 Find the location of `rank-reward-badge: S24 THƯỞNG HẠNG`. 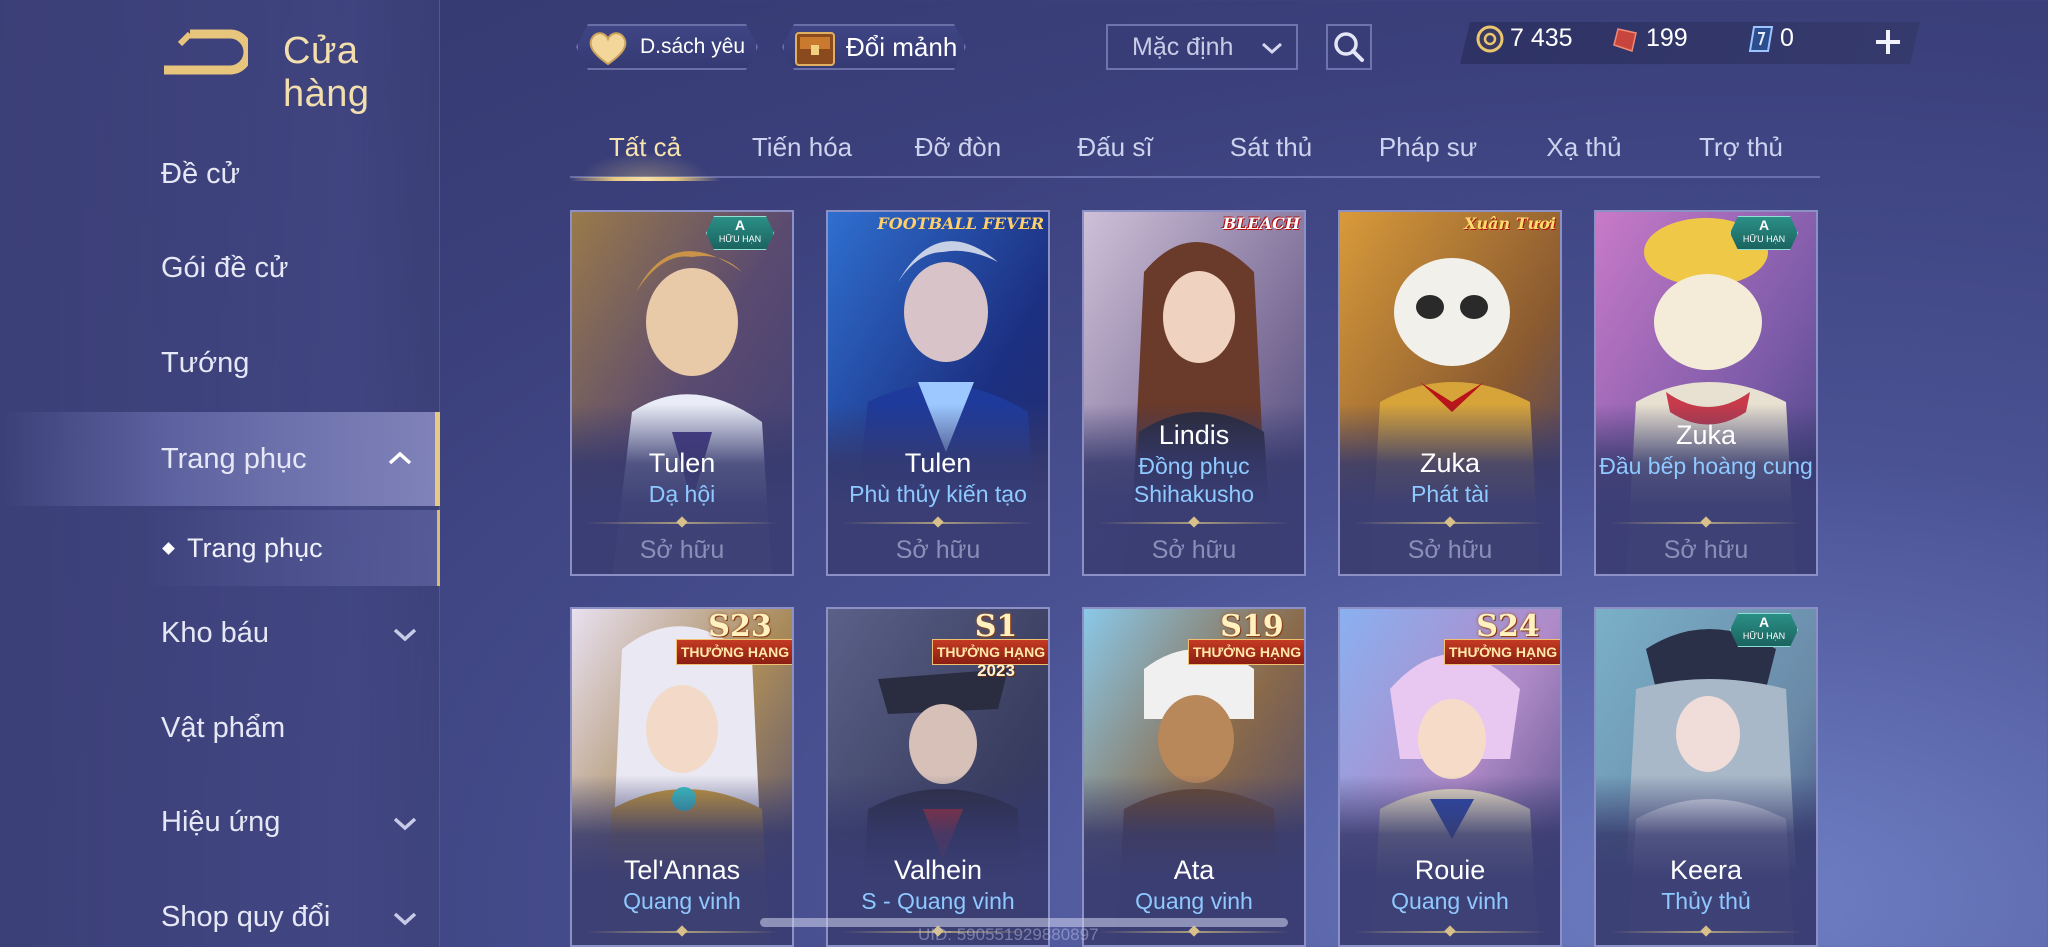

rank-reward-badge: S24 THƯỞNG HẠNG is located at coordinates (1499, 639).